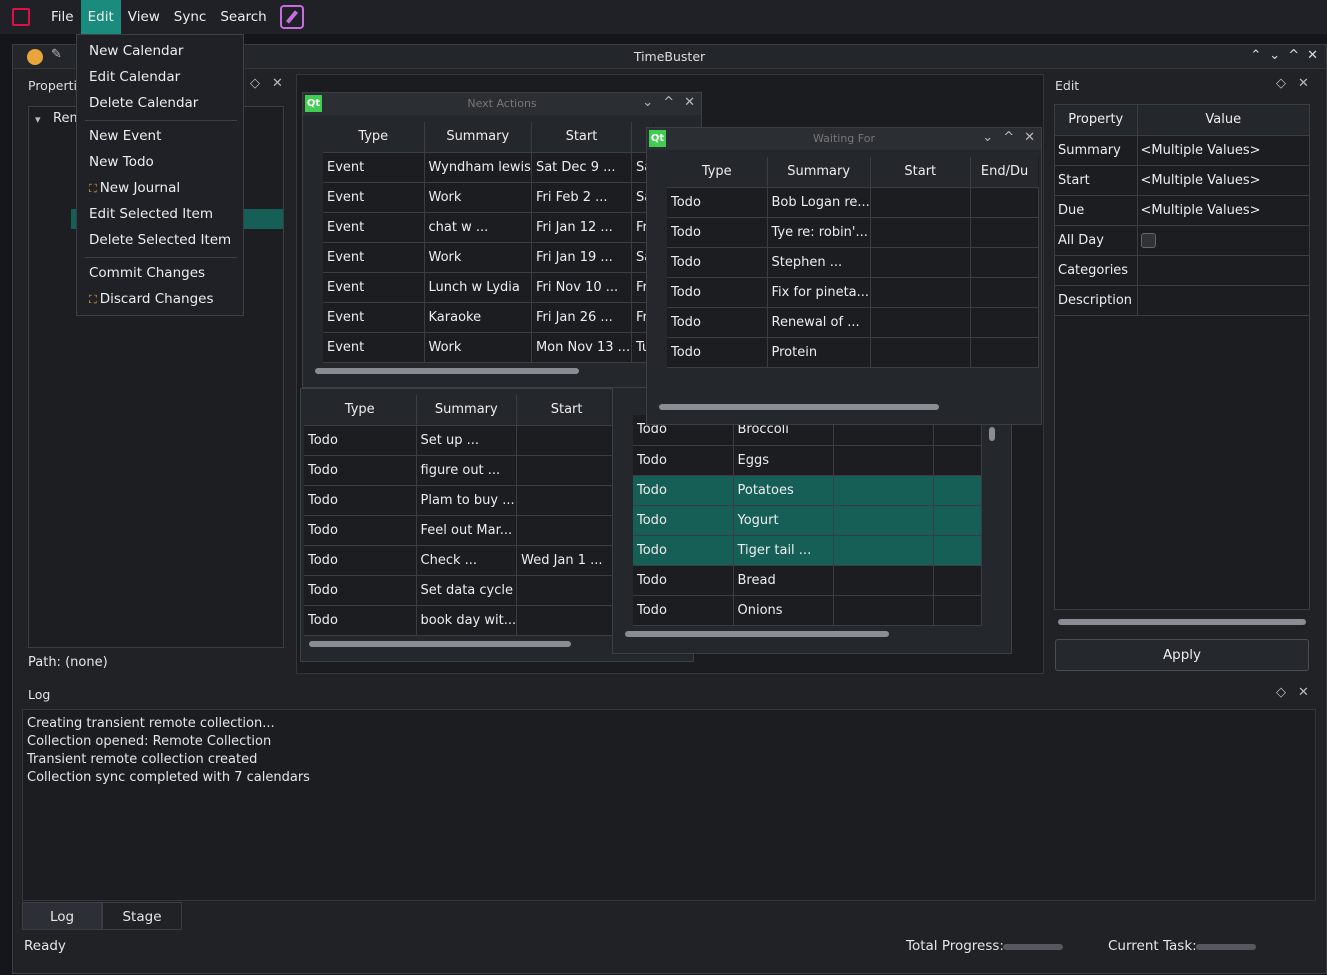 The height and width of the screenshot is (975, 1327). What do you see at coordinates (38, 119) in the screenshot?
I see `chevron-down-icon: ▾` at bounding box center [38, 119].